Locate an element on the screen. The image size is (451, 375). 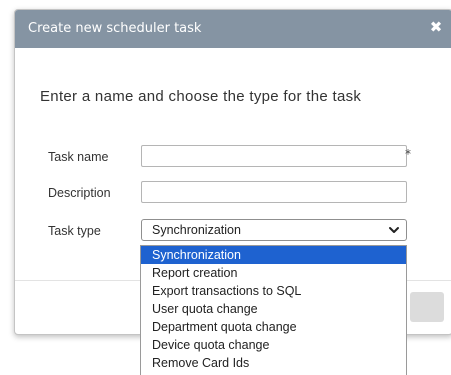
task-name-label: Task name is located at coordinates (78, 157).